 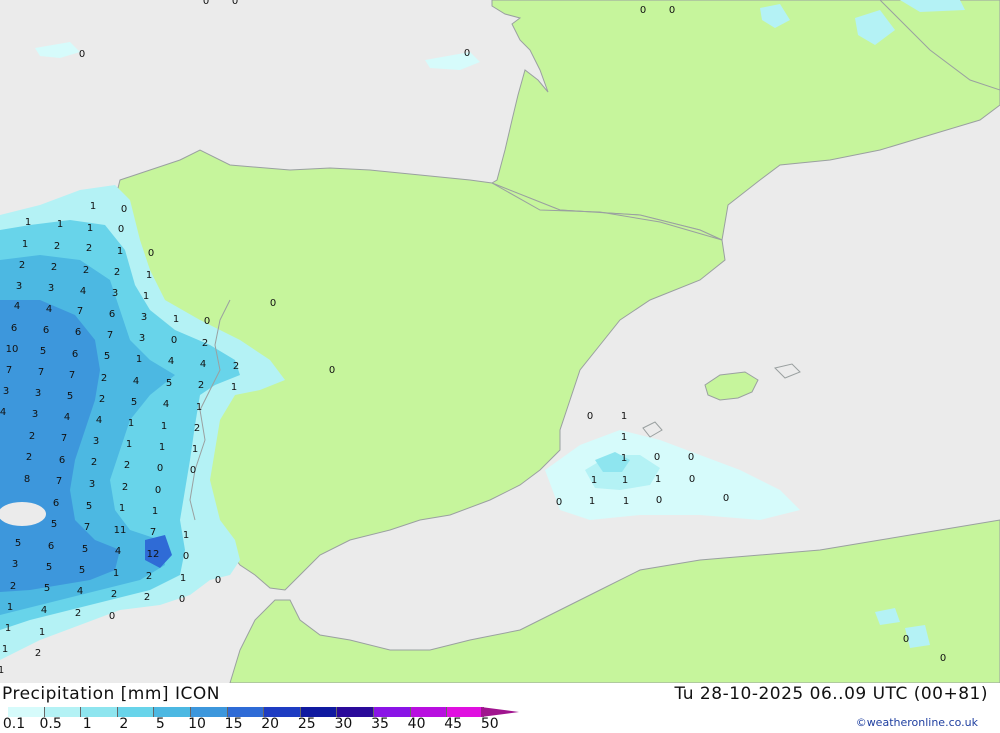 I want to click on color-scale-tick: 10, so click(x=197, y=724).